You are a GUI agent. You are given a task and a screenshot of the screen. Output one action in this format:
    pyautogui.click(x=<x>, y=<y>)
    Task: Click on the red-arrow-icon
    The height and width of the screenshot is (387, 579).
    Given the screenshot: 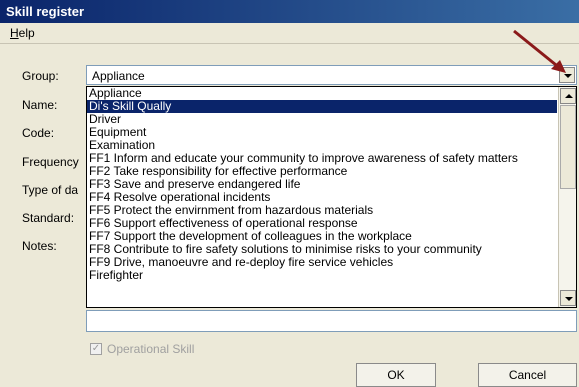 What is the action you would take?
    pyautogui.click(x=539, y=51)
    